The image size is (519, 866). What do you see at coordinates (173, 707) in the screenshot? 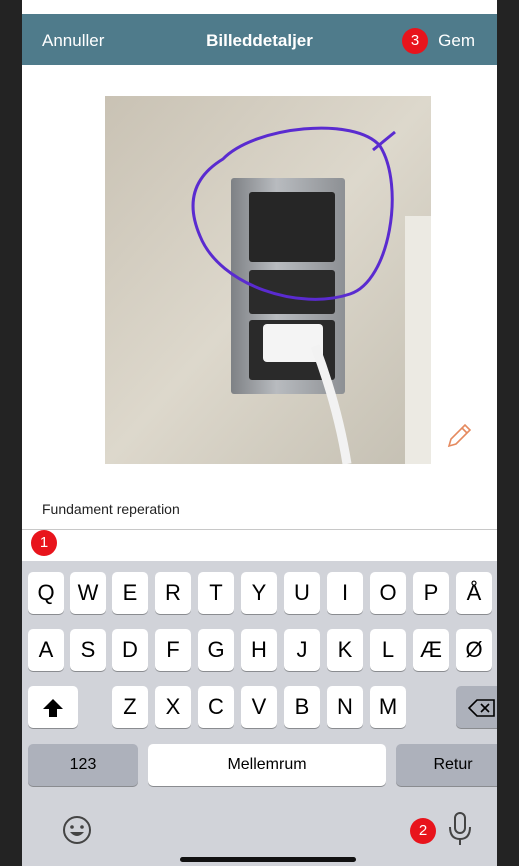
I see `key-x: X` at bounding box center [173, 707].